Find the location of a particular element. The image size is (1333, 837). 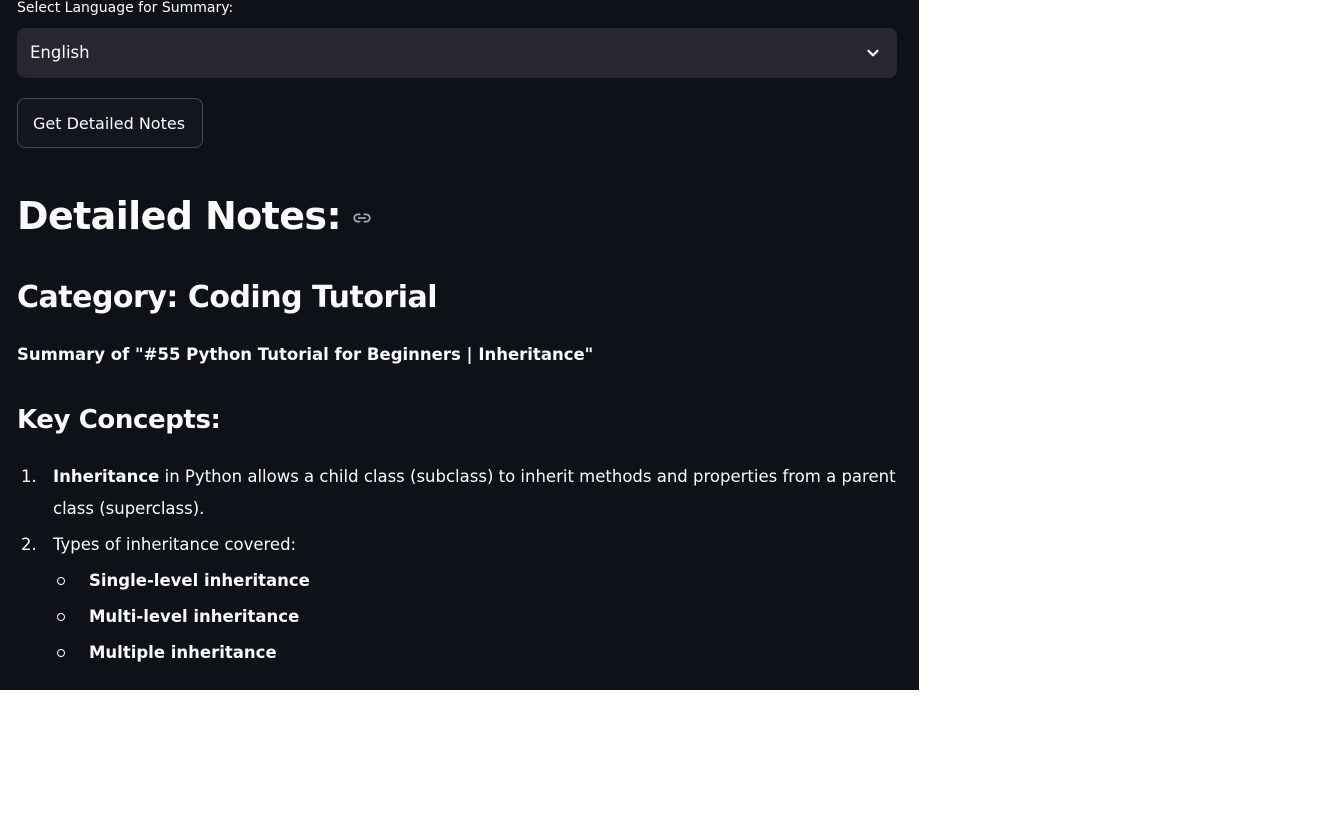

detailed-notes-heading: Detailed Notes: is located at coordinates (195, 216).